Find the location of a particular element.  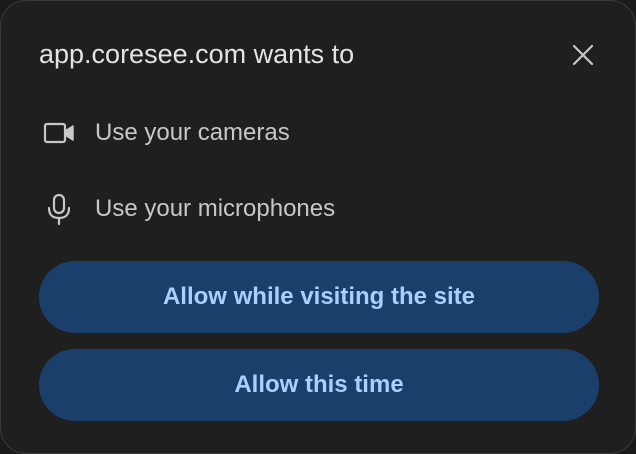

permission-camera: Use your cameras is located at coordinates (166, 133).